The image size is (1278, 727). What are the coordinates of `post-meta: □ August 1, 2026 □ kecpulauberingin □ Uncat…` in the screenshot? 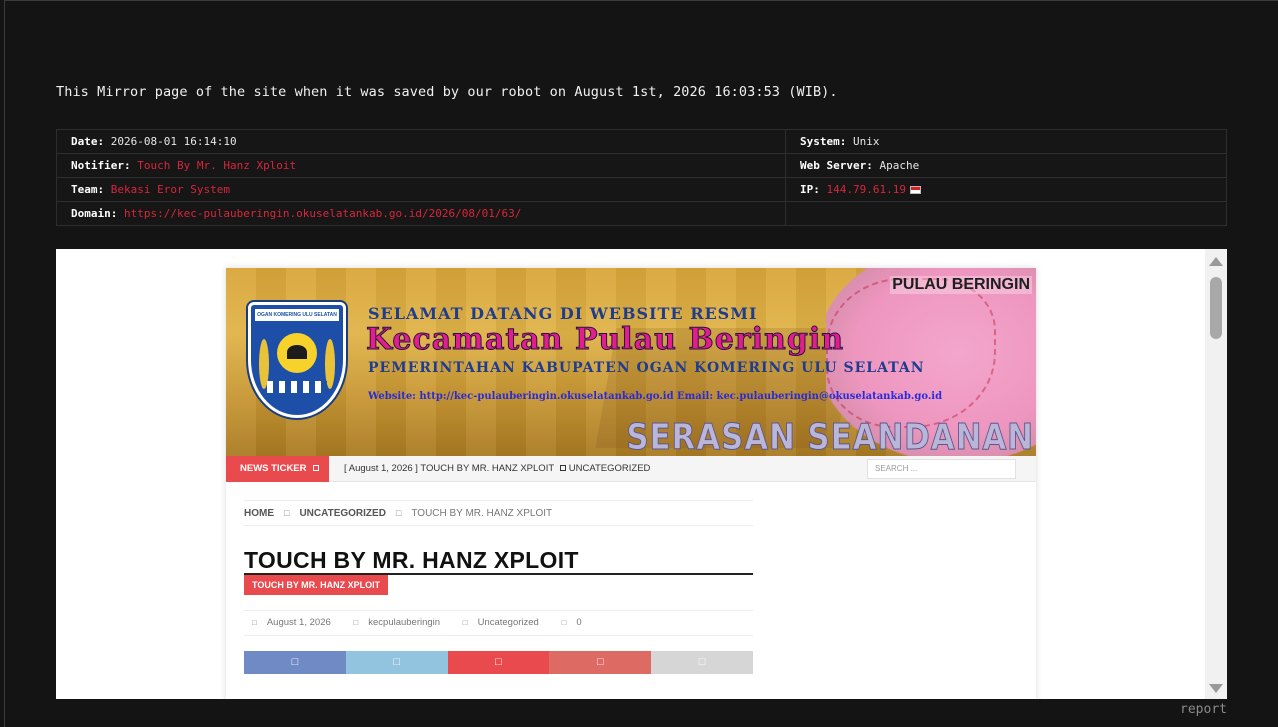 It's located at (498, 623).